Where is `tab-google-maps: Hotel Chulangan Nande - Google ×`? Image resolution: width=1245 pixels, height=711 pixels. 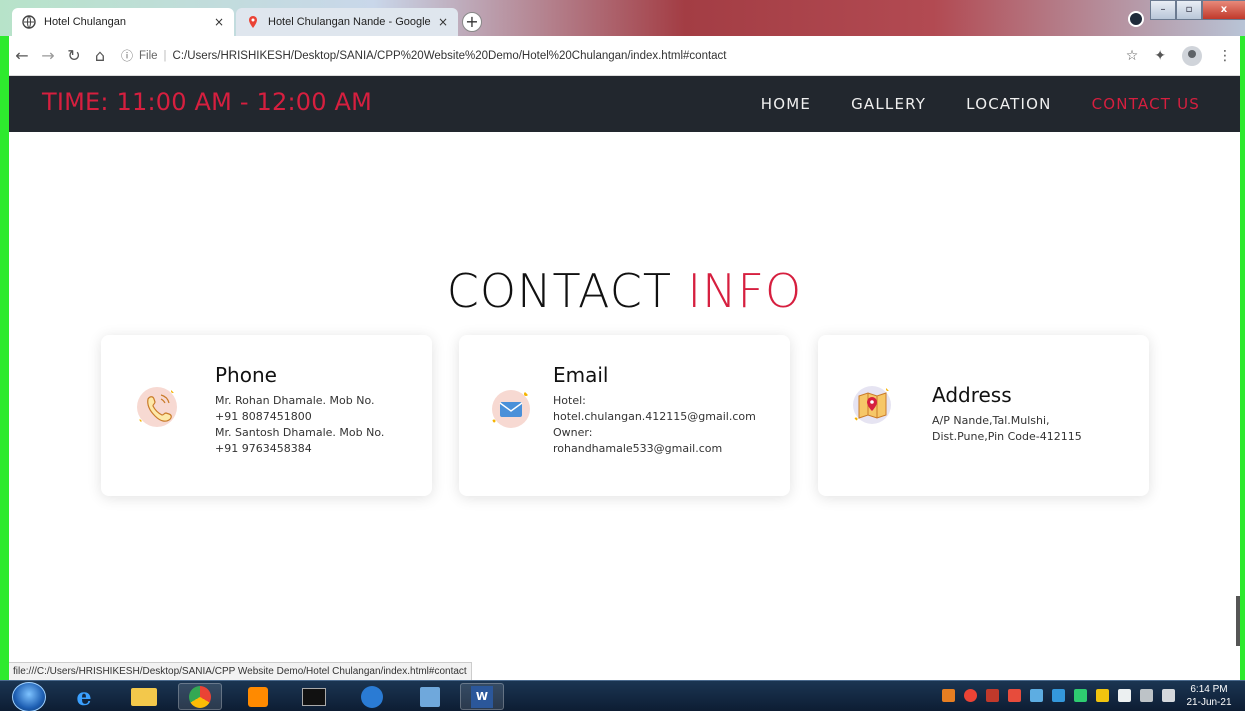 tab-google-maps: Hotel Chulangan Nande - Google × is located at coordinates (347, 22).